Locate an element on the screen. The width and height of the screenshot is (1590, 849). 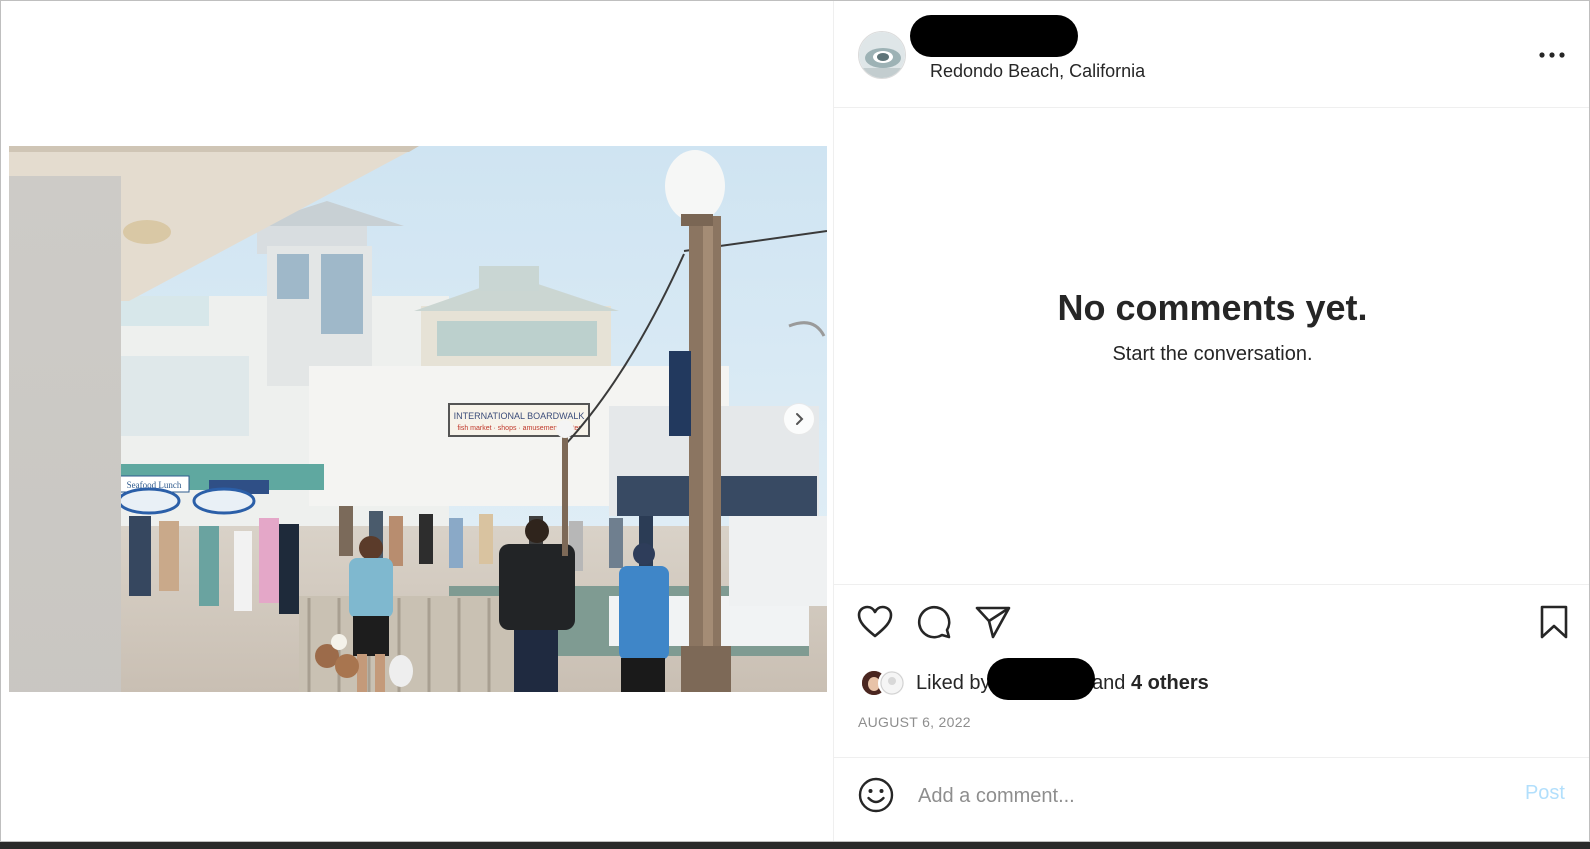
author-avatar is located at coordinates (882, 55).